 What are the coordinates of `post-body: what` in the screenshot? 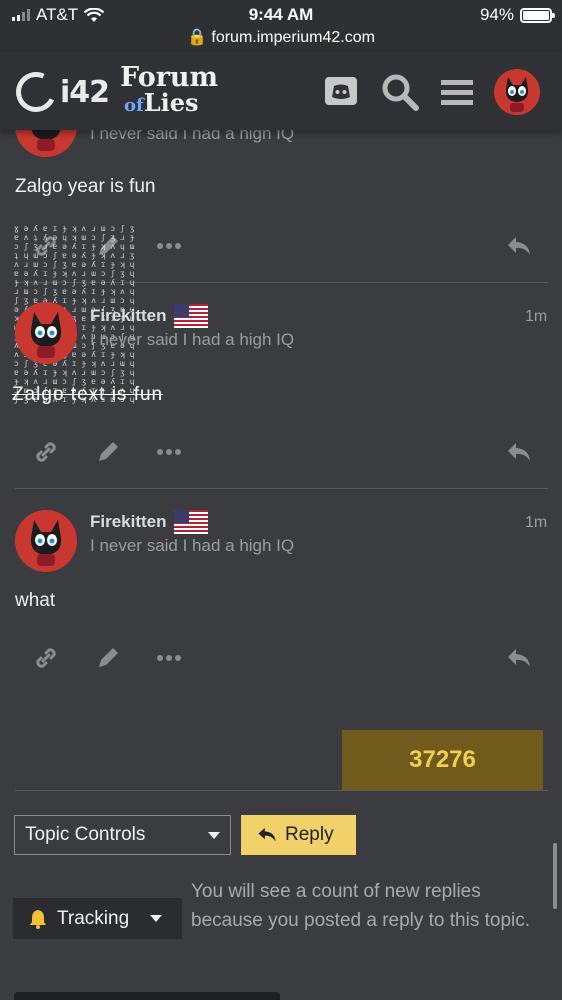 It's located at (35, 600).